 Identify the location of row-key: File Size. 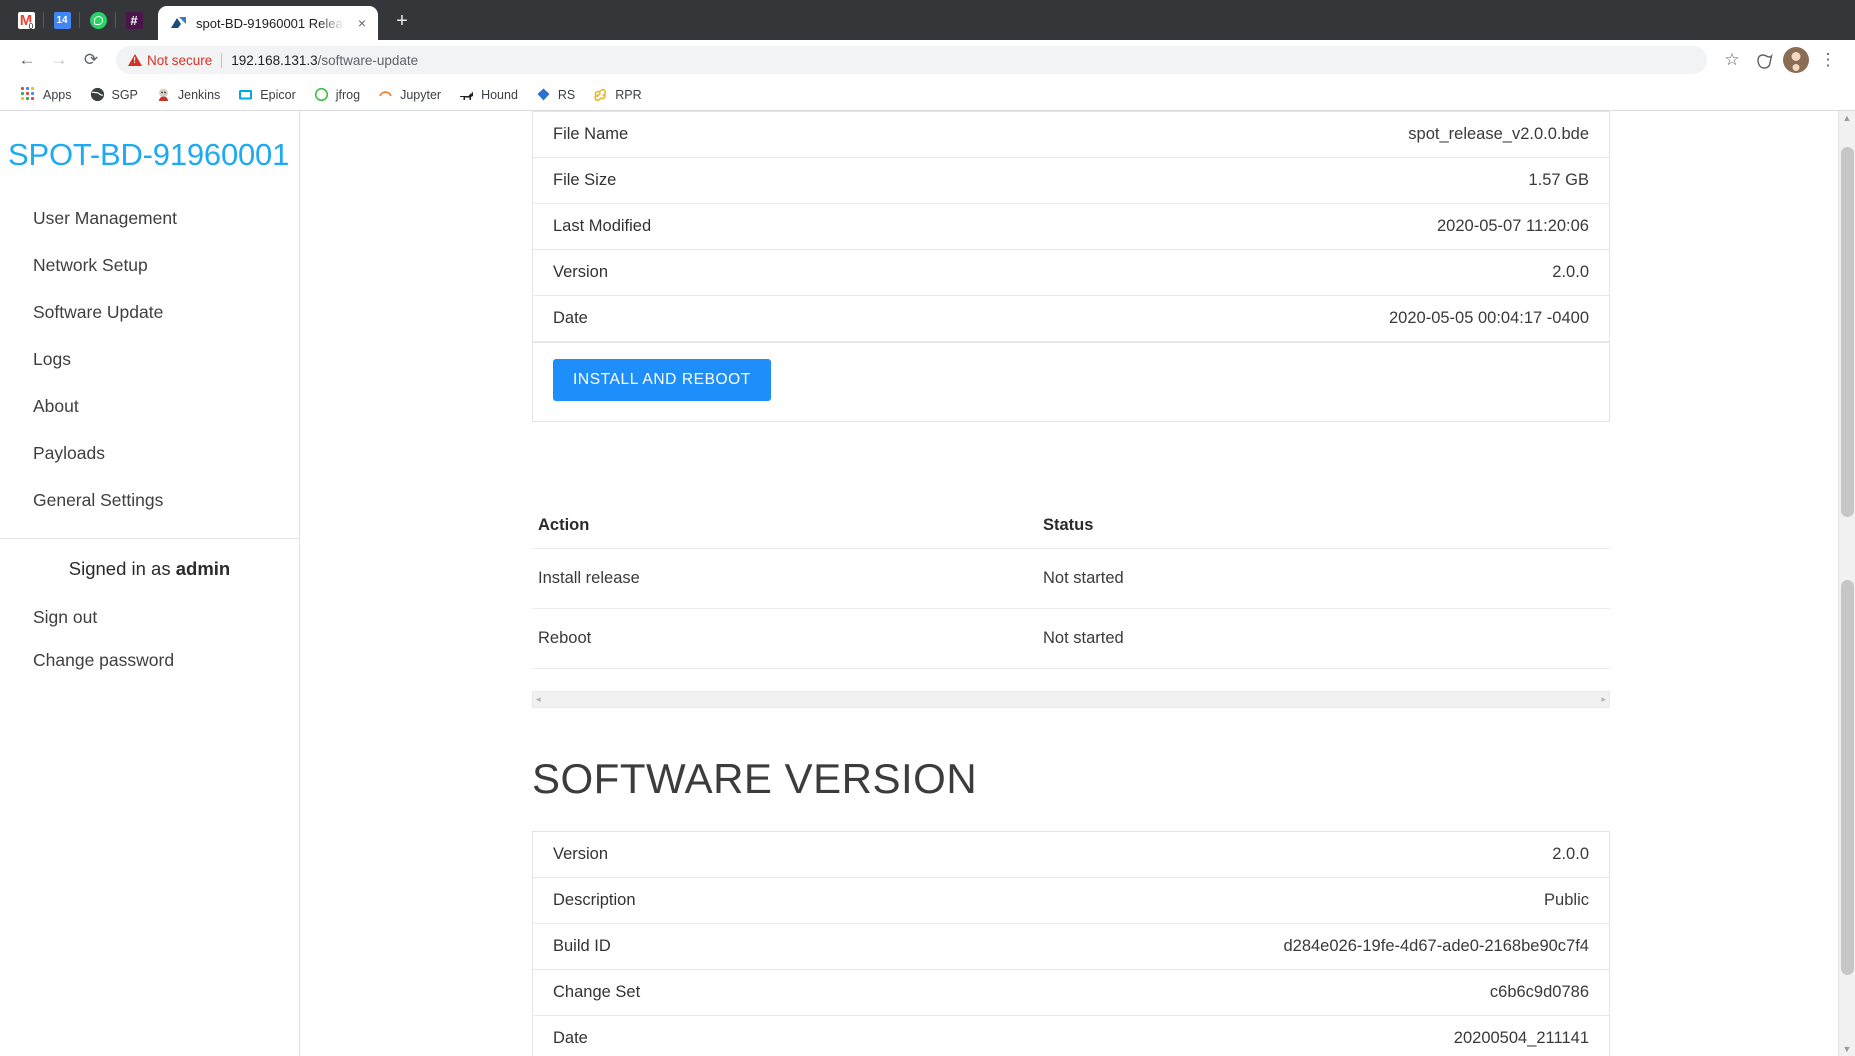
(585, 180).